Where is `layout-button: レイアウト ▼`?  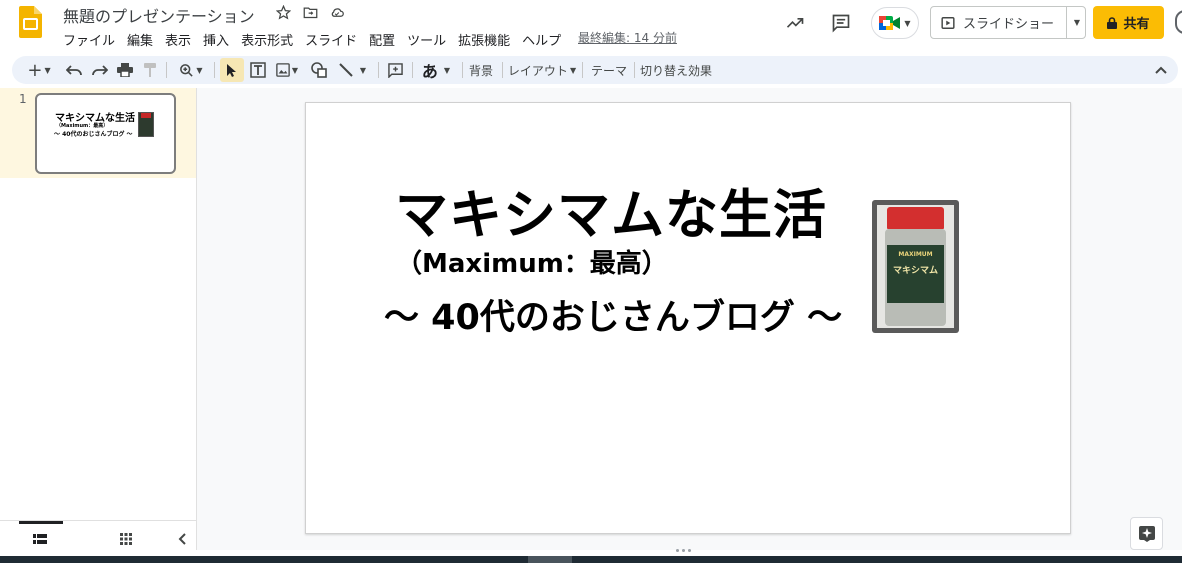
layout-button: レイアウト ▼ is located at coordinates (542, 70).